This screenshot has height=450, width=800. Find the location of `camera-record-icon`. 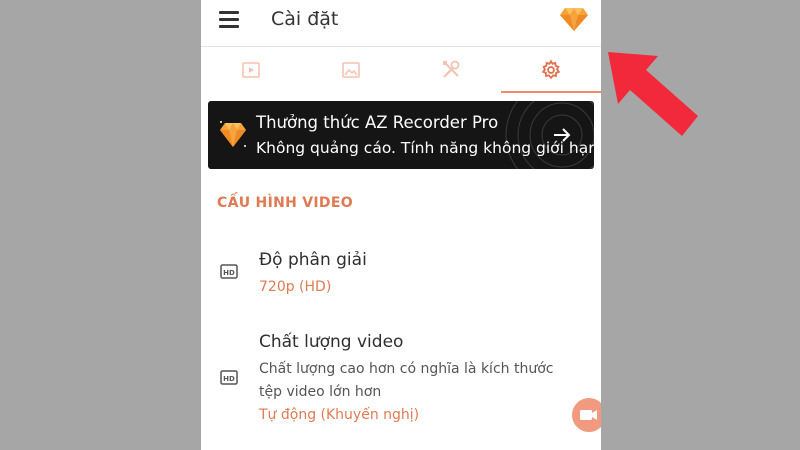

camera-record-icon is located at coordinates (588, 415).